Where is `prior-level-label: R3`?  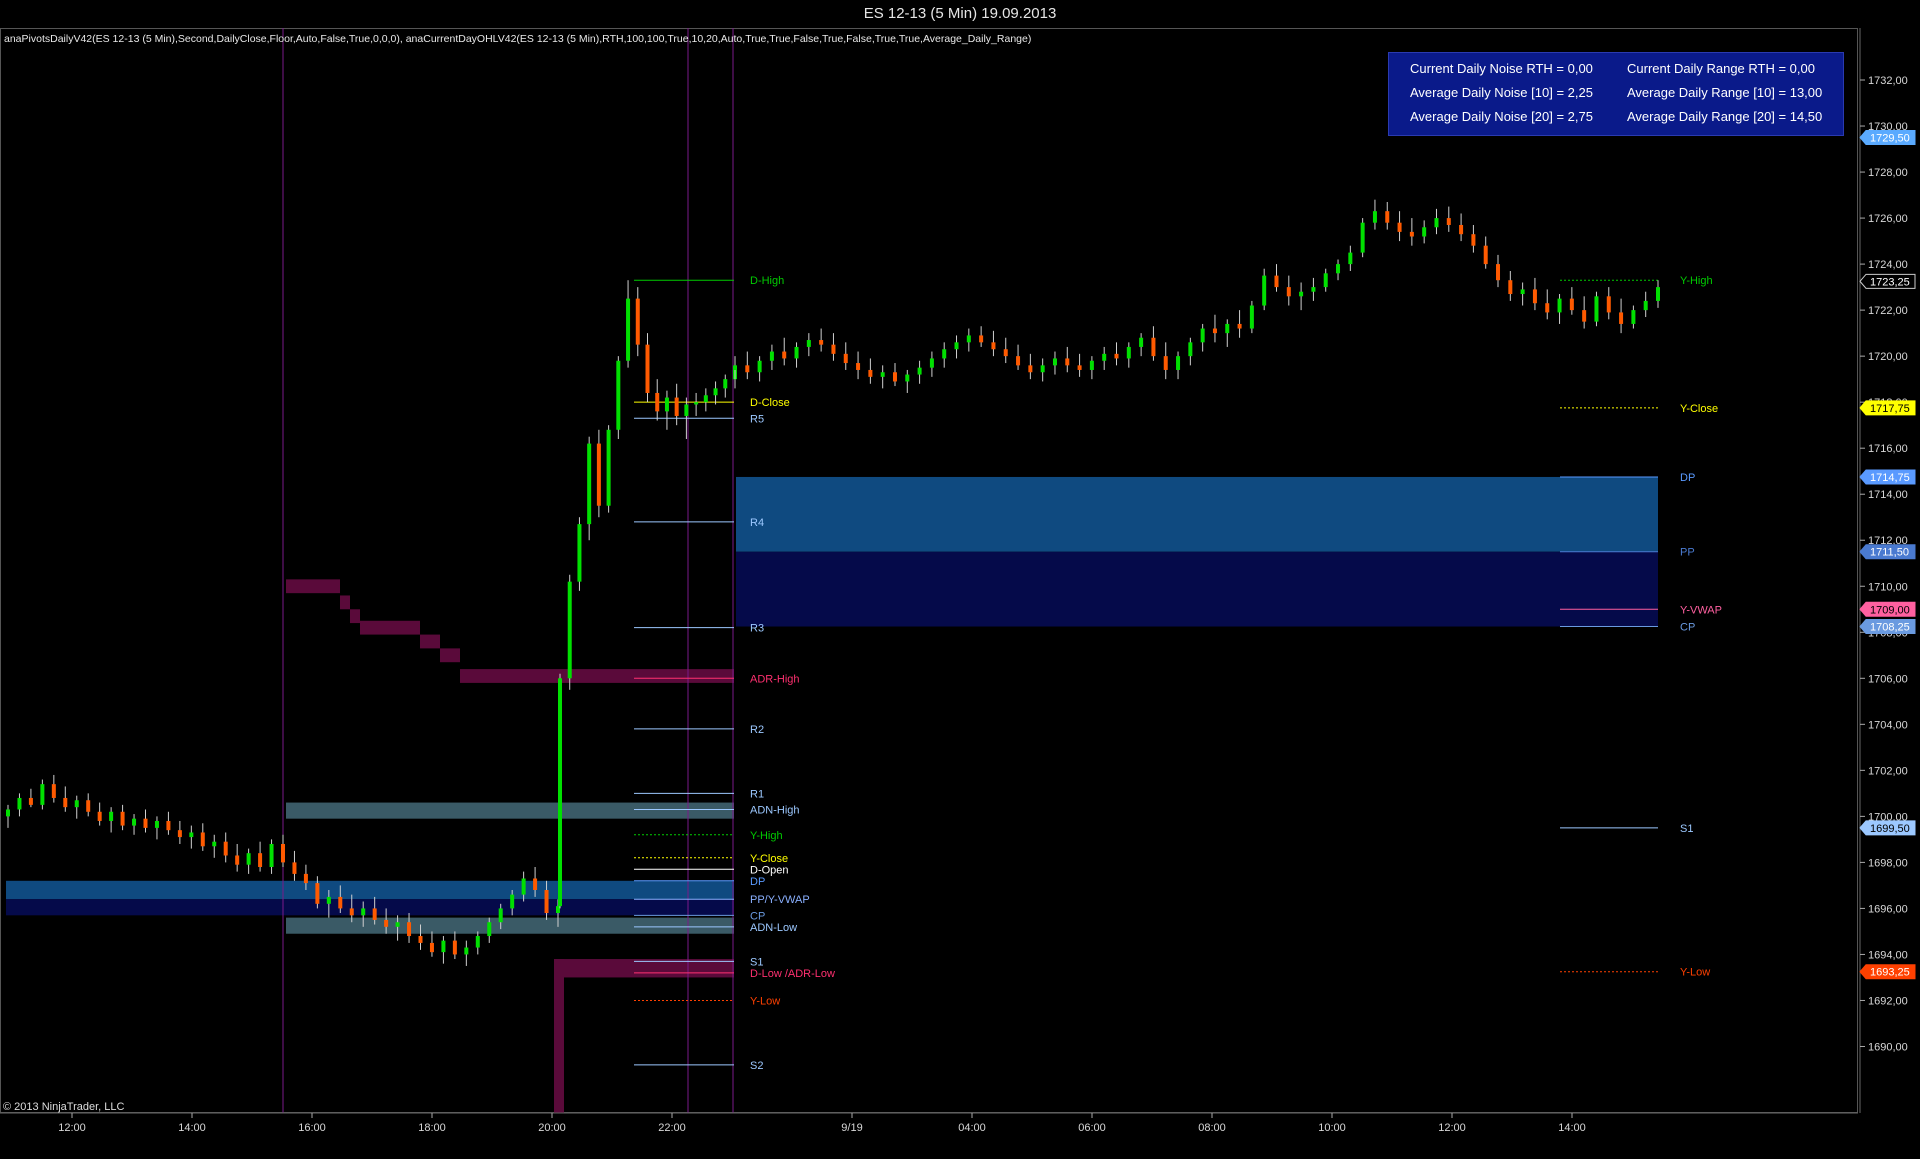 prior-level-label: R3 is located at coordinates (757, 629).